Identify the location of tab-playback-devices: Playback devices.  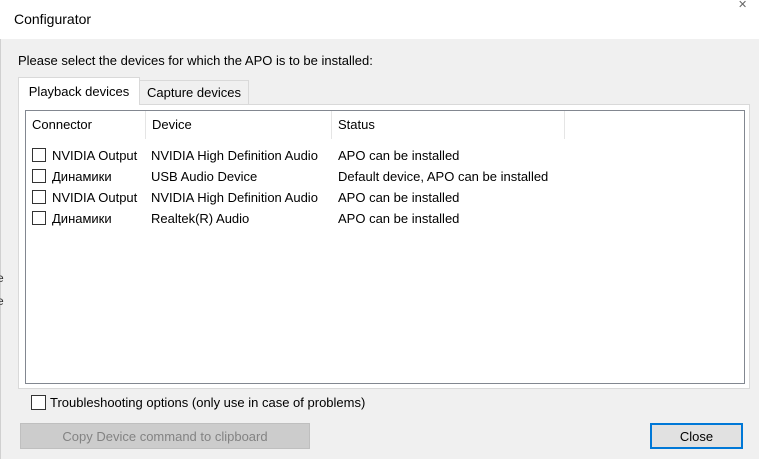
(79, 91).